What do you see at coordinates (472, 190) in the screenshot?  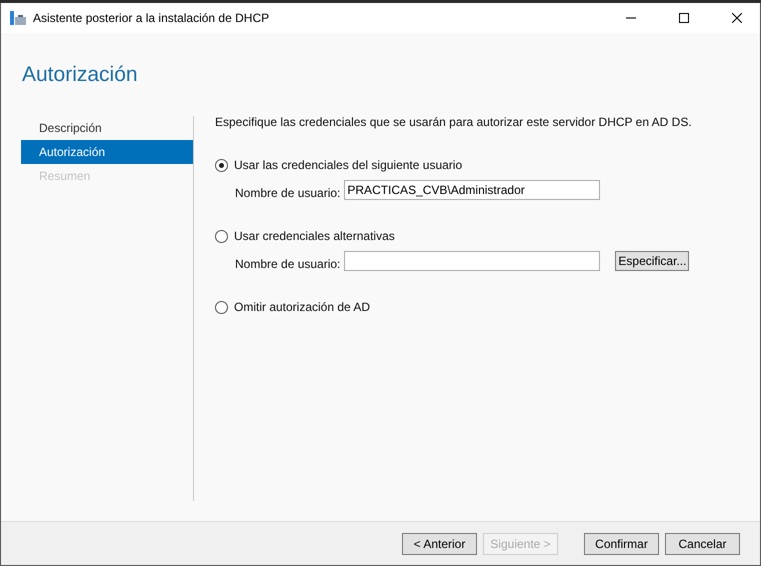 I see `username-field: PRACTICAS_CVB\Administrador` at bounding box center [472, 190].